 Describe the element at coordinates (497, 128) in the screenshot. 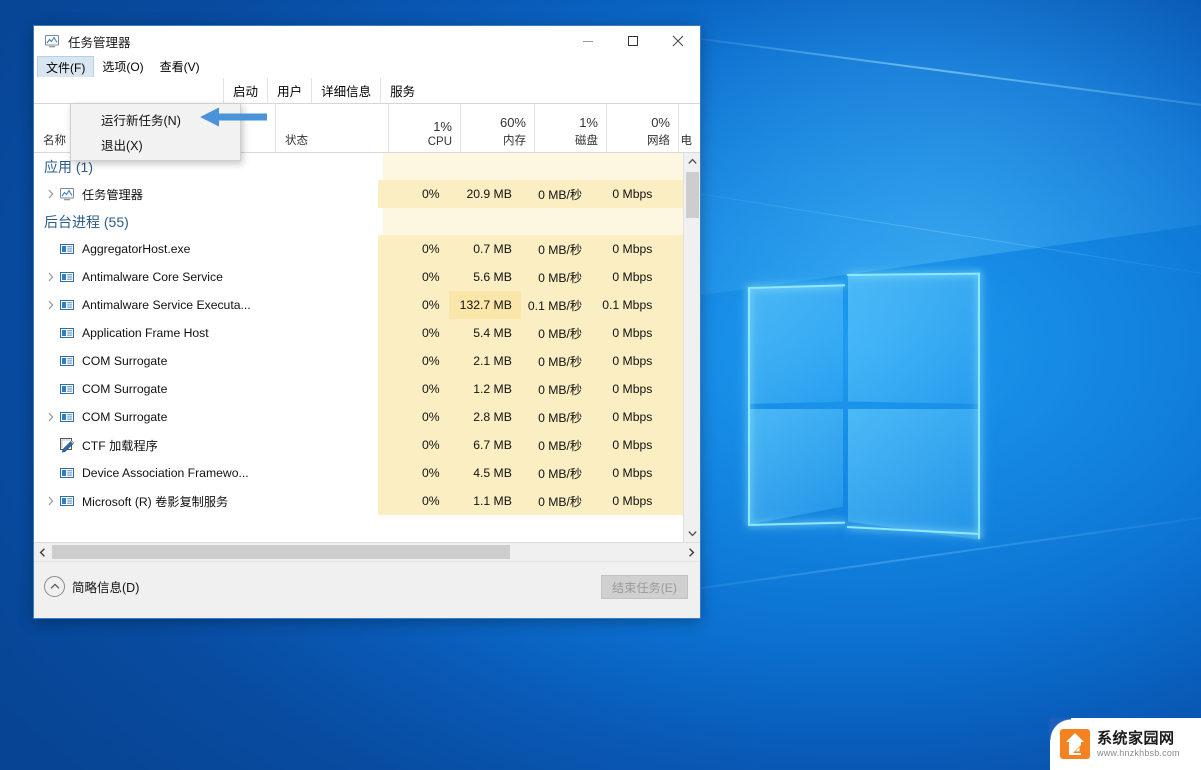

I see `column-header-memory: 60% 内存` at that location.